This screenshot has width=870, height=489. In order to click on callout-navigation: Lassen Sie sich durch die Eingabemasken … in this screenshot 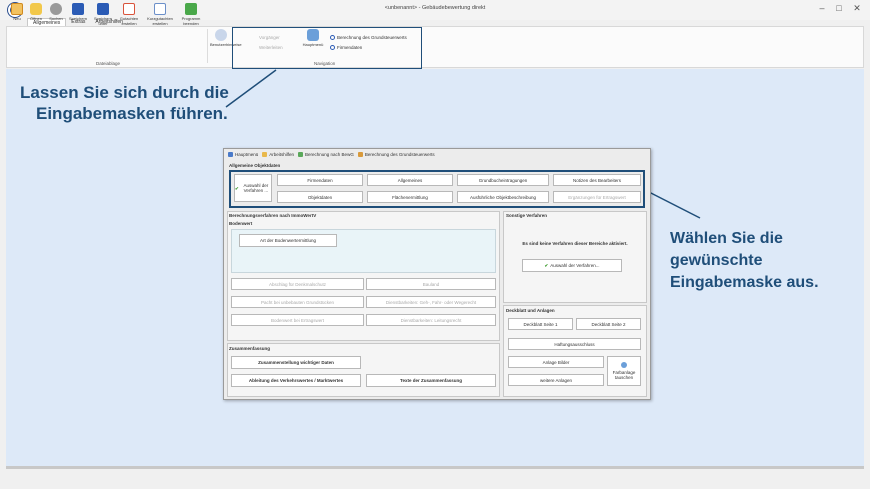, I will do `click(124, 103)`.